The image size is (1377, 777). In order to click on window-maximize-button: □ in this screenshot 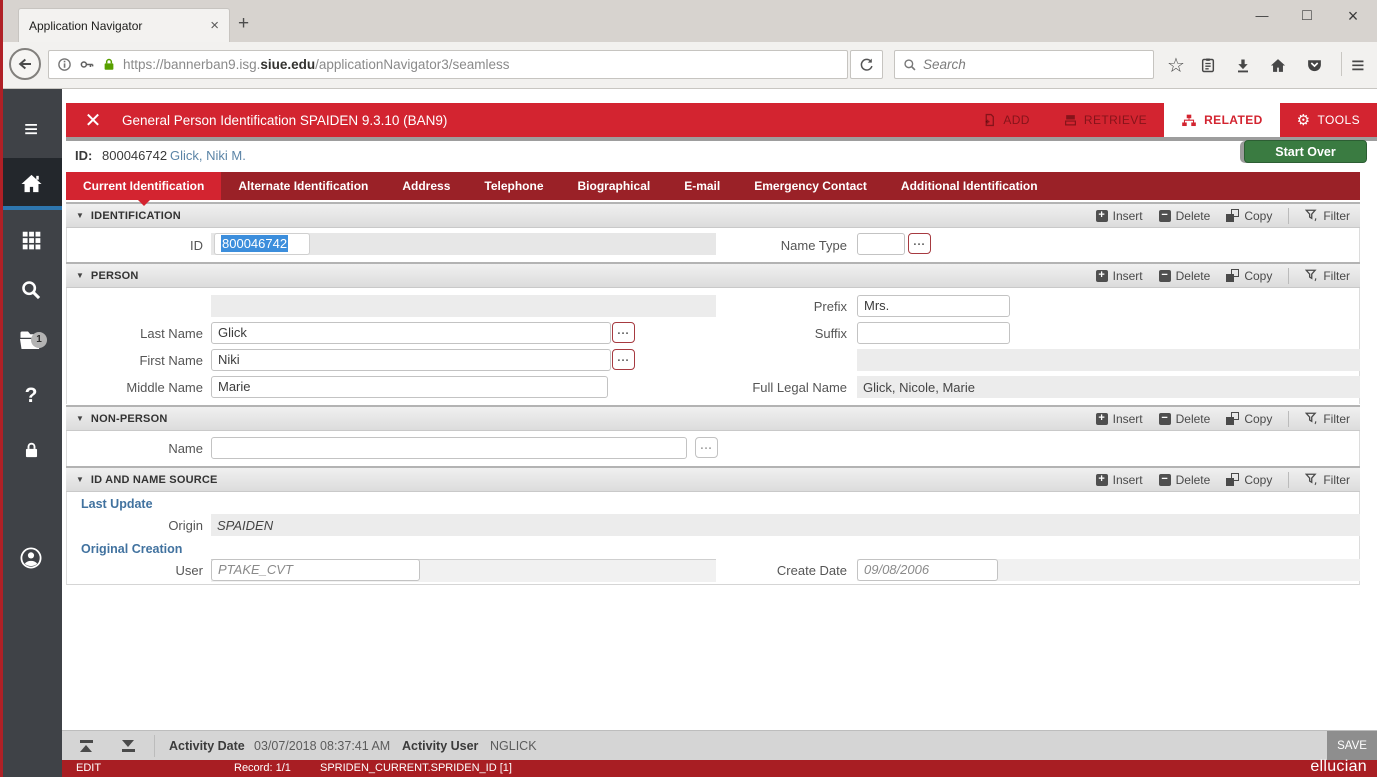, I will do `click(1307, 16)`.